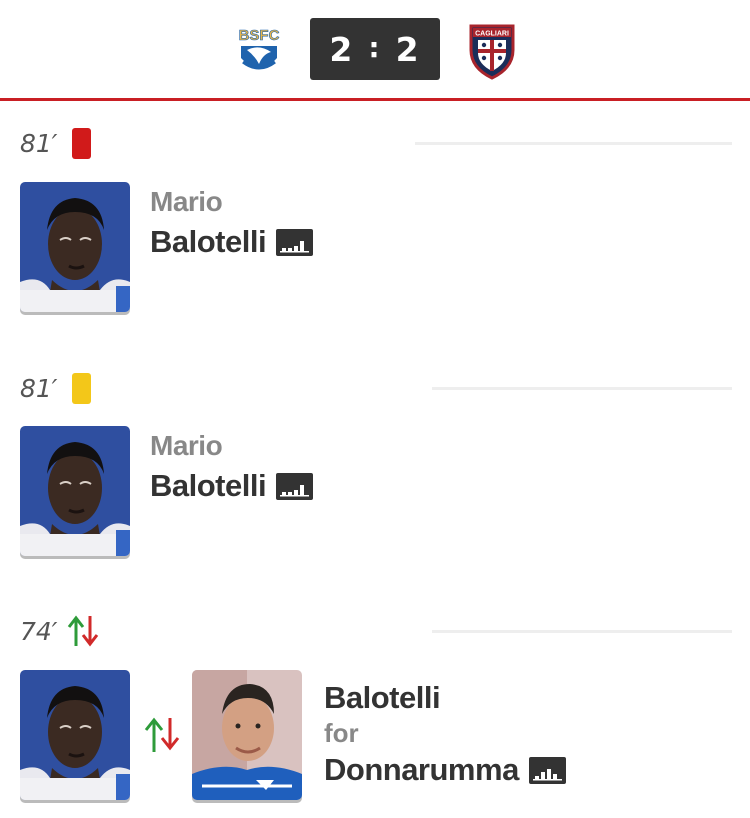  I want to click on svg-text: CAGLIARI, so click(492, 34).